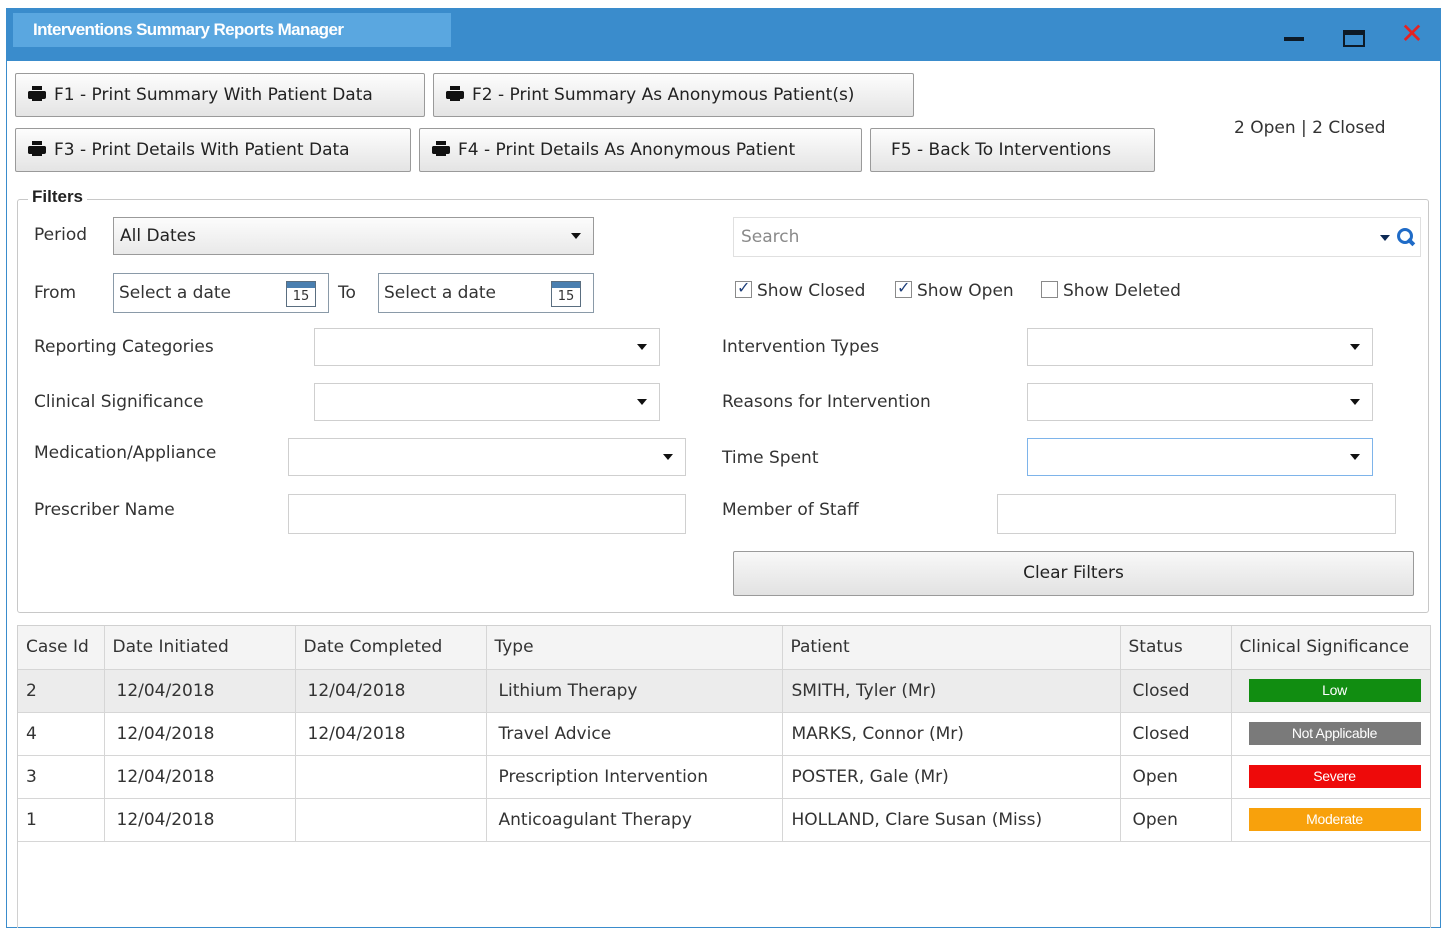 This screenshot has width=1447, height=928. Describe the element at coordinates (1330, 648) in the screenshot. I see `column-header-clinical-significance: Clinical Significance` at that location.